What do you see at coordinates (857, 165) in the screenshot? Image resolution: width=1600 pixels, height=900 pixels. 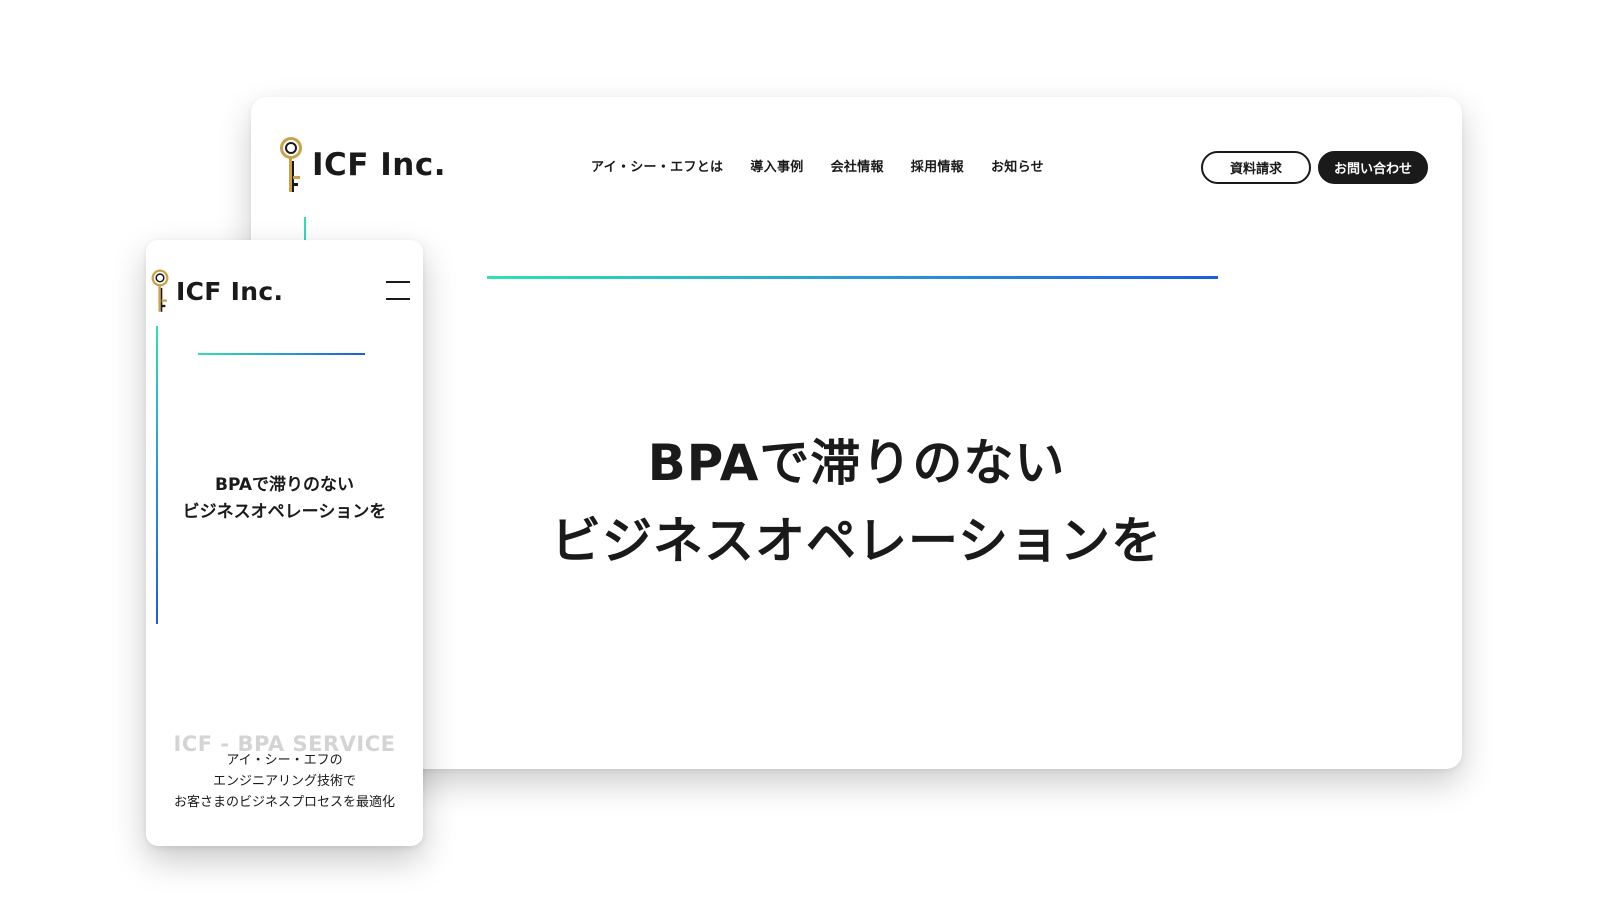 I see `nav-item-company: 会社情報` at bounding box center [857, 165].